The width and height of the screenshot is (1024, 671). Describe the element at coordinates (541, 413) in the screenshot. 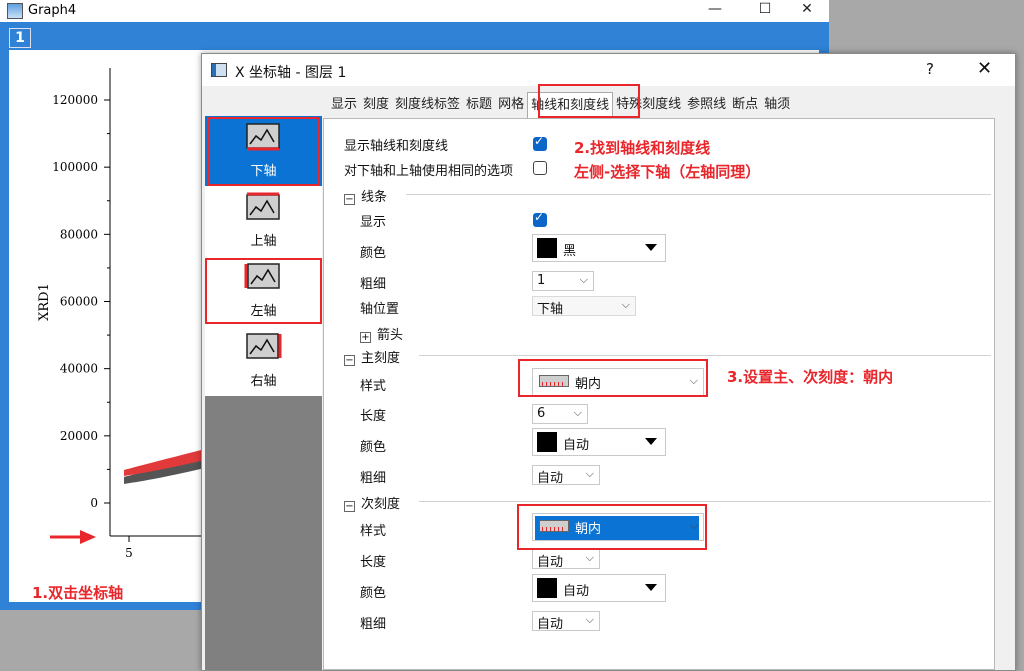

I see `major-length-value: 6` at that location.